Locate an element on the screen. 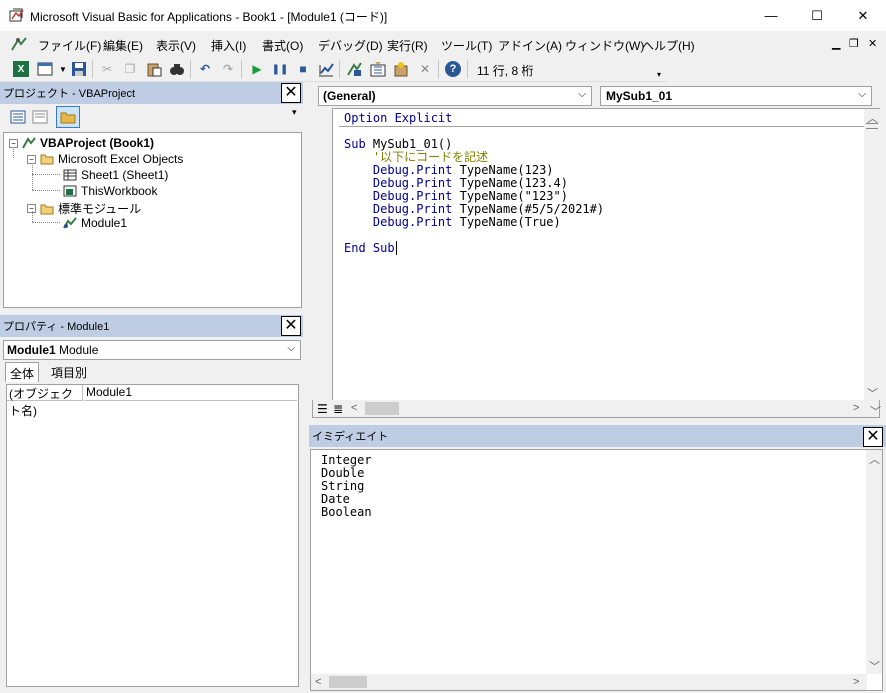  insert-userform-icon is located at coordinates (45, 69).